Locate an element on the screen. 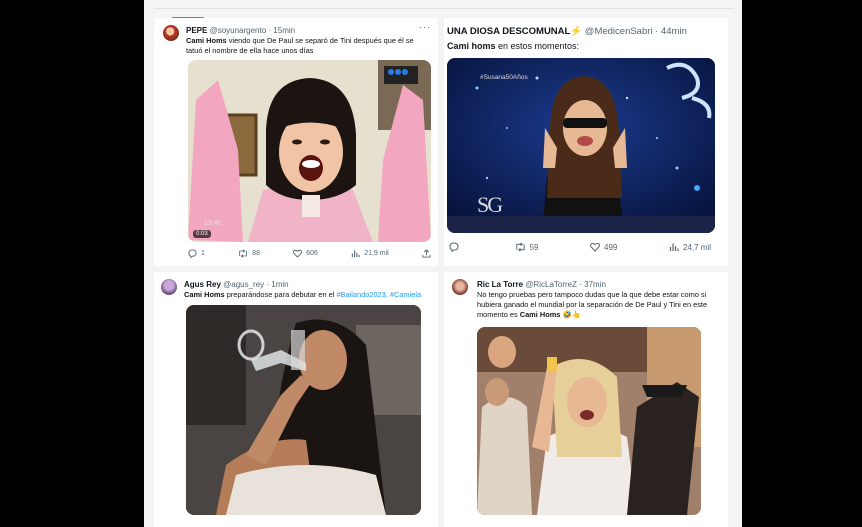 This screenshot has height=527, width=862. like-button: 606 is located at coordinates (305, 253).